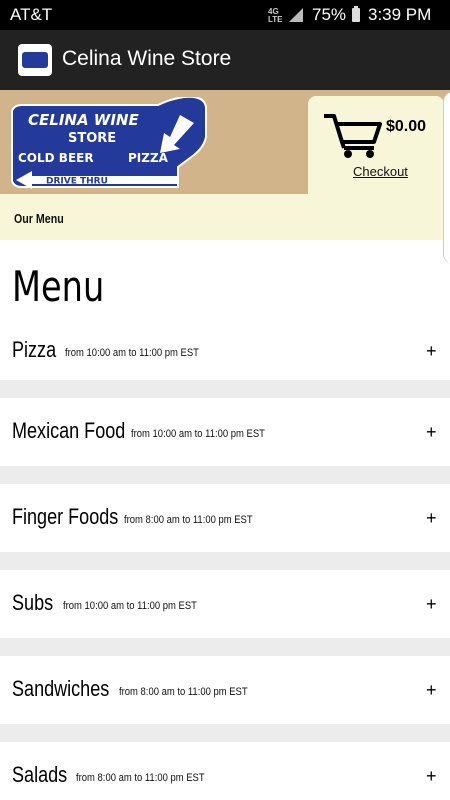 The height and width of the screenshot is (800, 450). What do you see at coordinates (352, 136) in the screenshot?
I see `shopping-cart-icon` at bounding box center [352, 136].